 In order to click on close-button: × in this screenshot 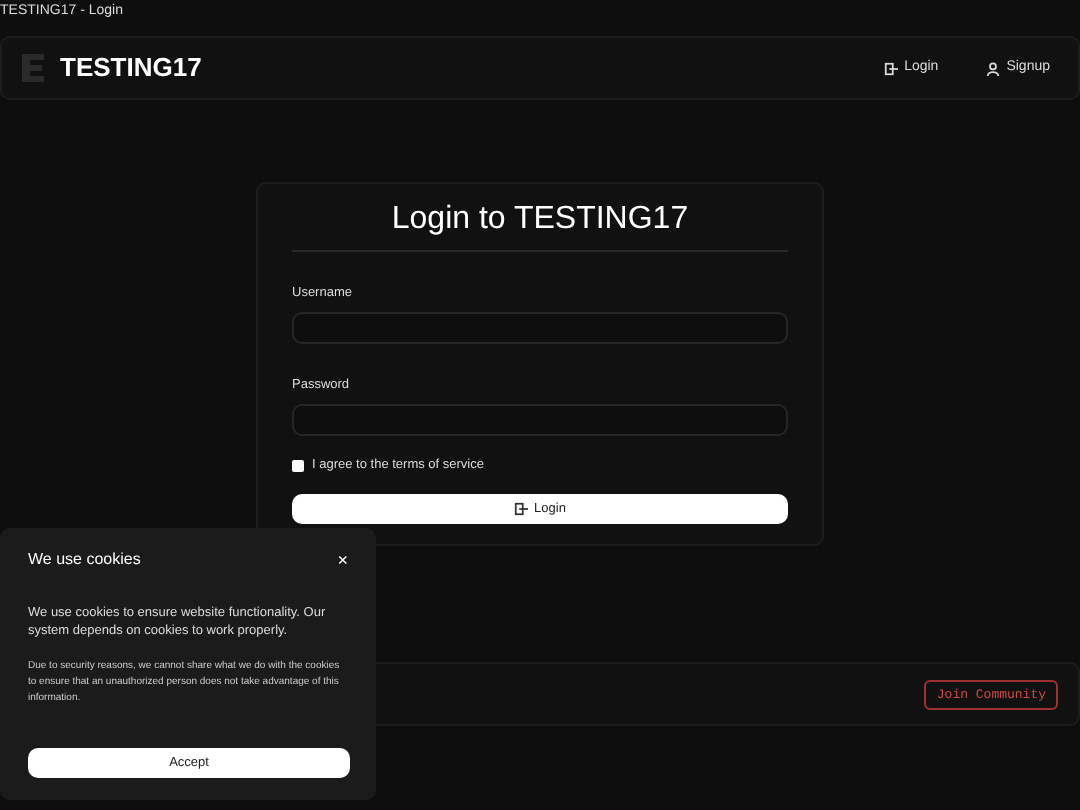, I will do `click(342, 560)`.